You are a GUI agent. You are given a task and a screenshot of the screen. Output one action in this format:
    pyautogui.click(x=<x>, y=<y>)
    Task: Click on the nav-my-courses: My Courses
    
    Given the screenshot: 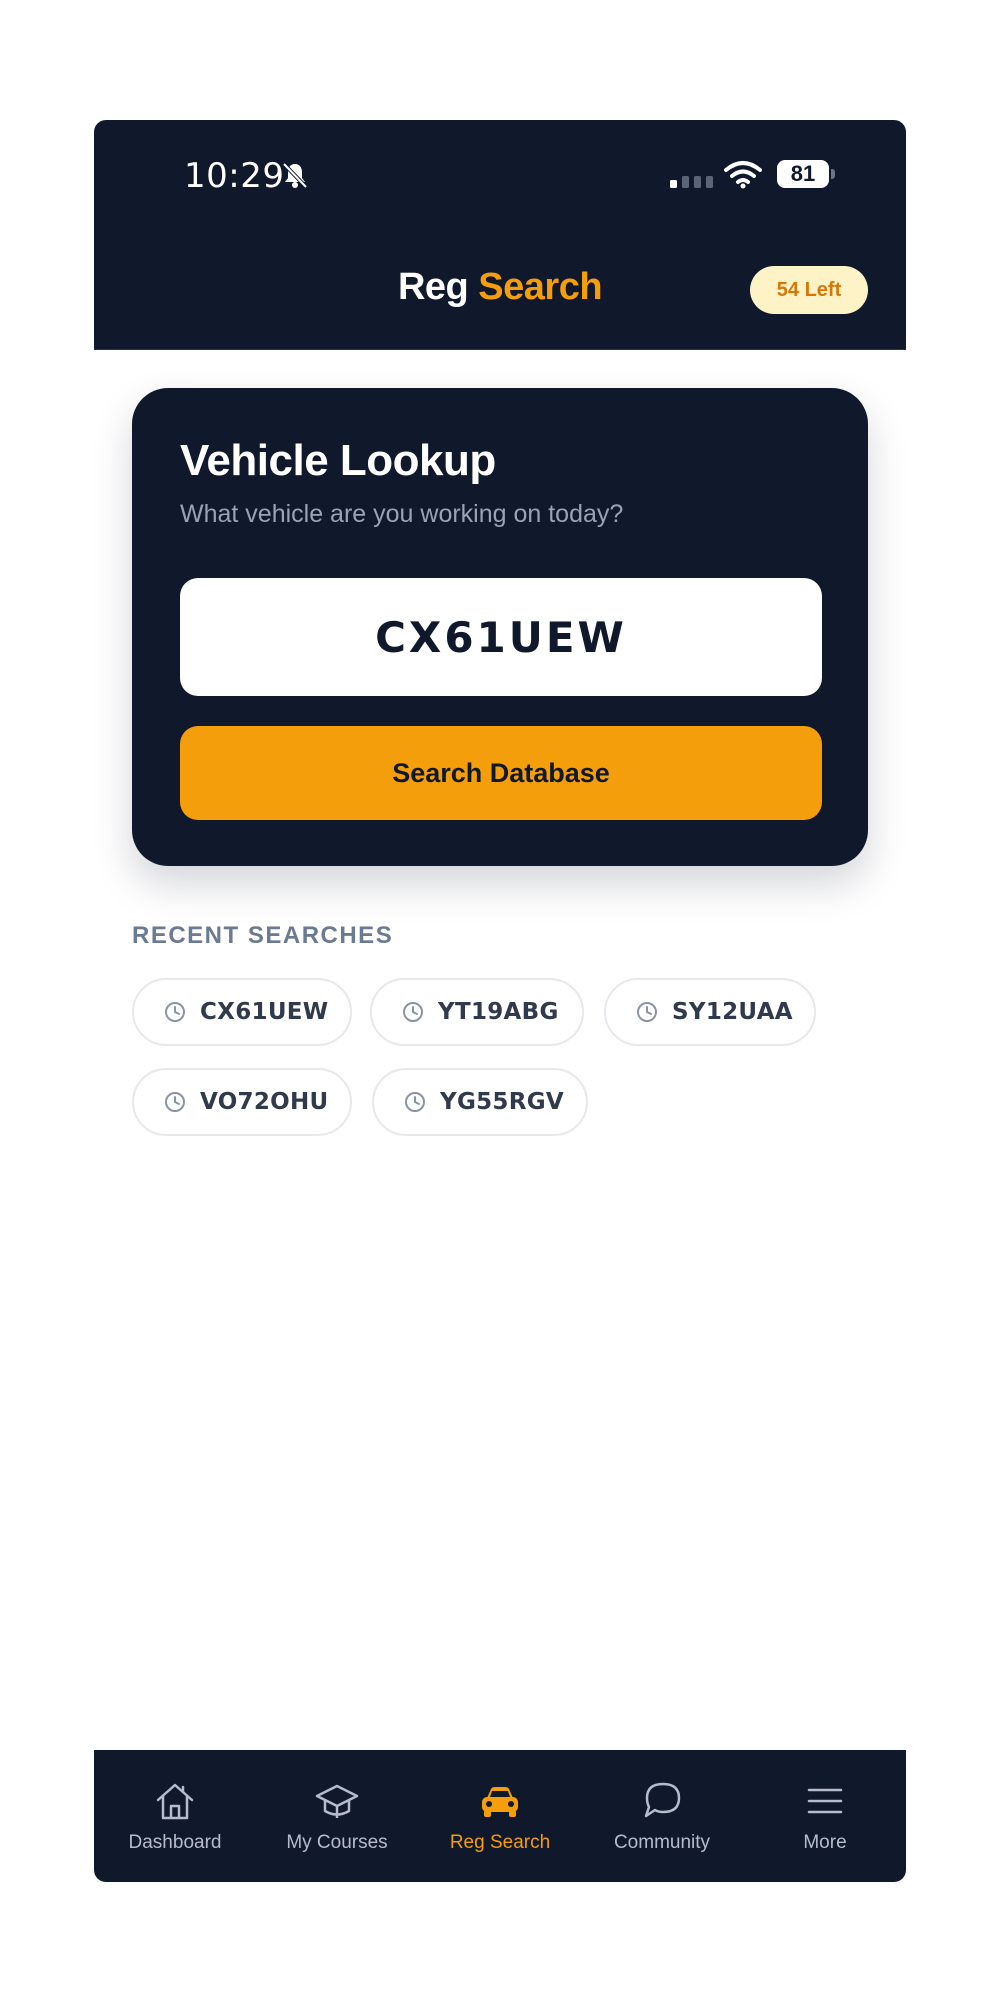 What is the action you would take?
    pyautogui.click(x=337, y=1816)
    